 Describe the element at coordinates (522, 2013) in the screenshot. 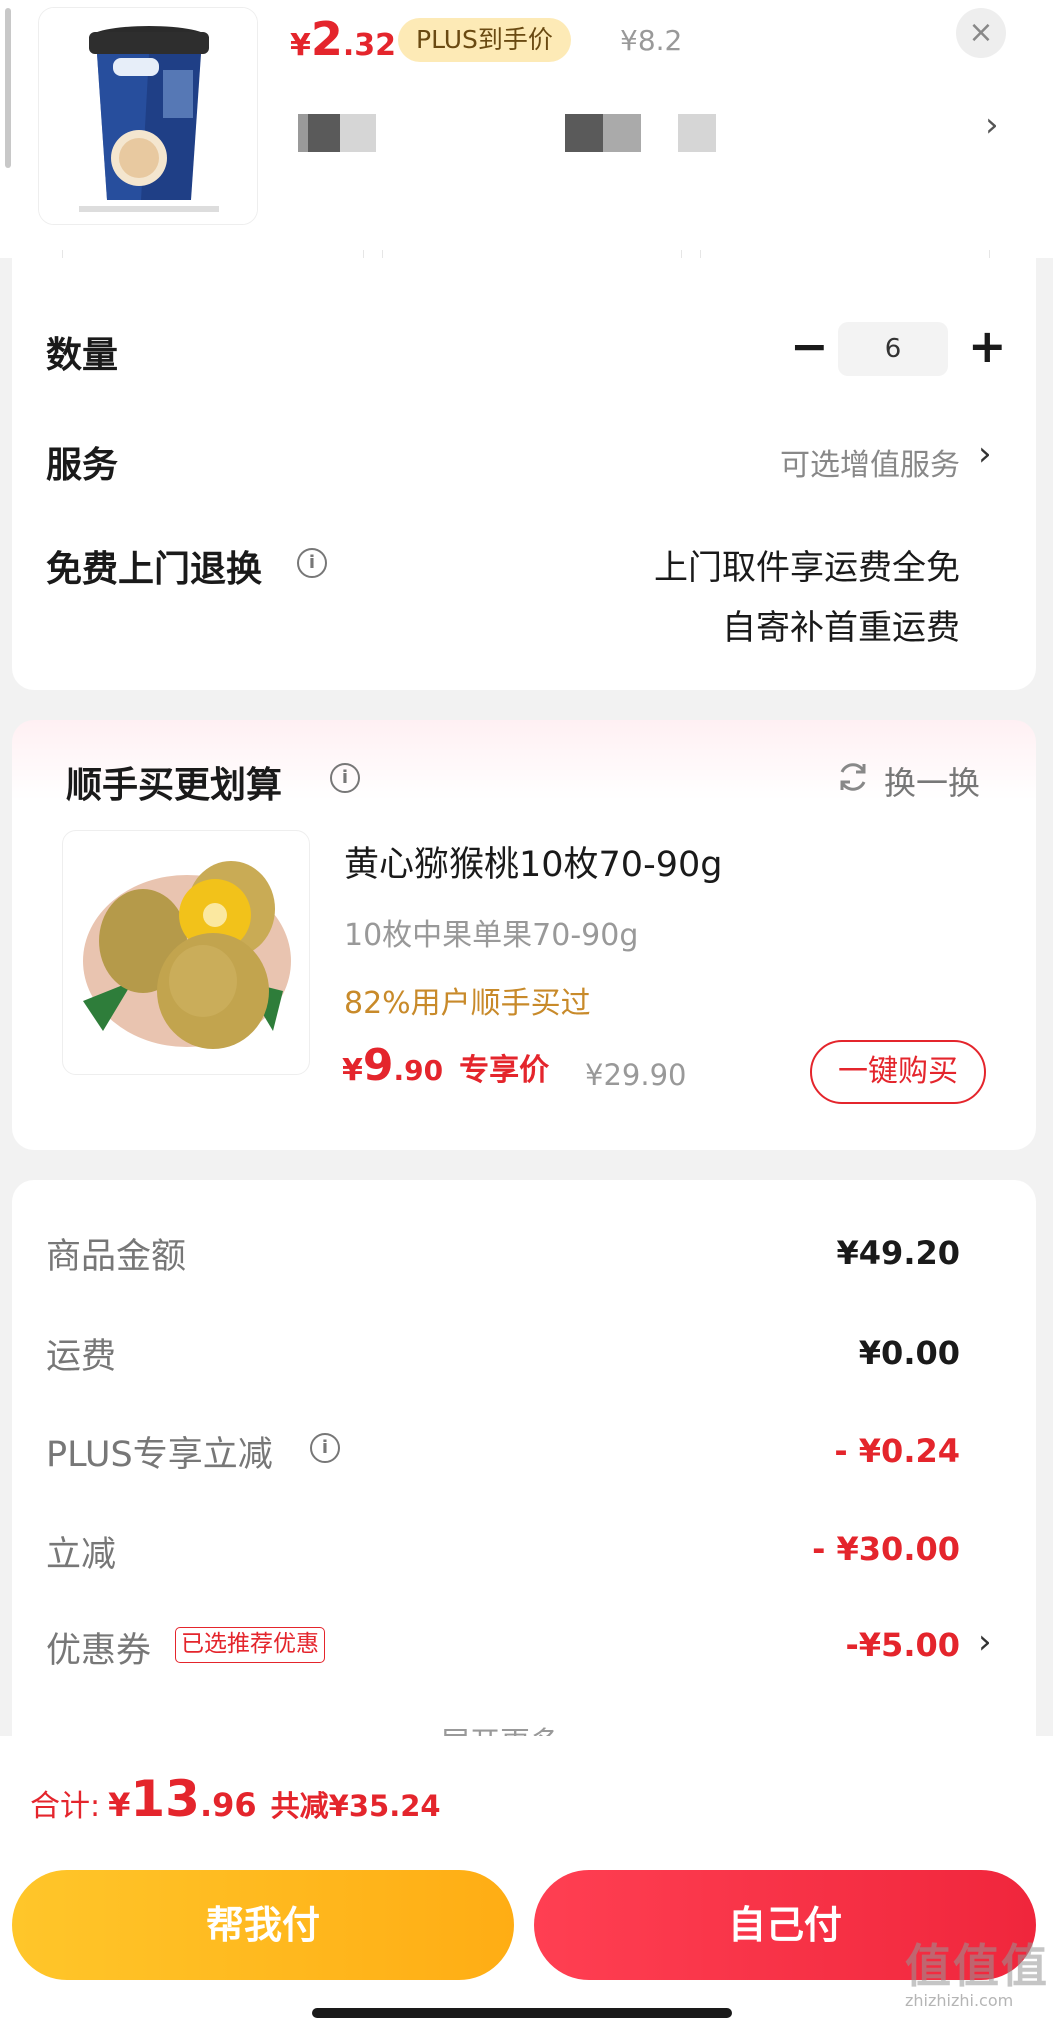

I see `home-indicator` at that location.